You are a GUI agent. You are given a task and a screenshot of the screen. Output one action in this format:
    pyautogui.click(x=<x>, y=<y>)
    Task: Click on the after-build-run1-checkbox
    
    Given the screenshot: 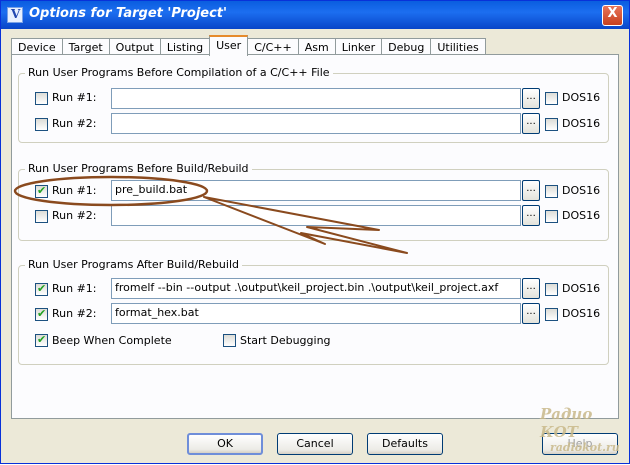 What is the action you would take?
    pyautogui.click(x=41, y=289)
    